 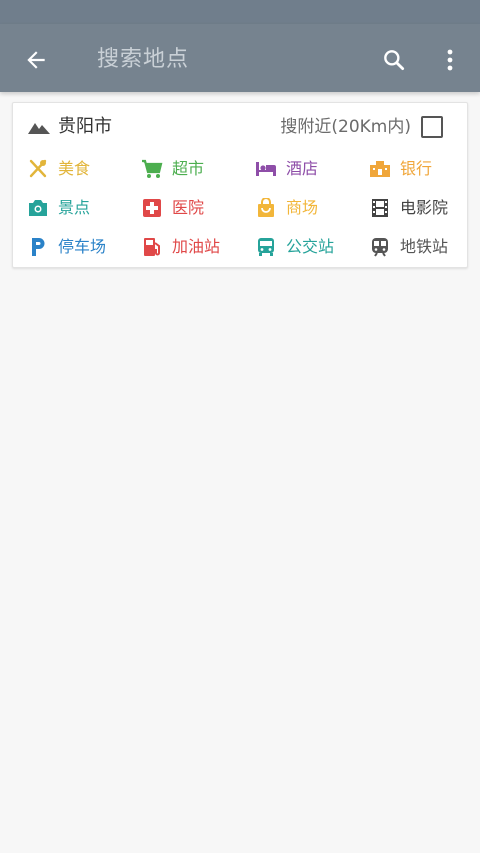 I want to click on camera-icon, so click(x=38, y=208).